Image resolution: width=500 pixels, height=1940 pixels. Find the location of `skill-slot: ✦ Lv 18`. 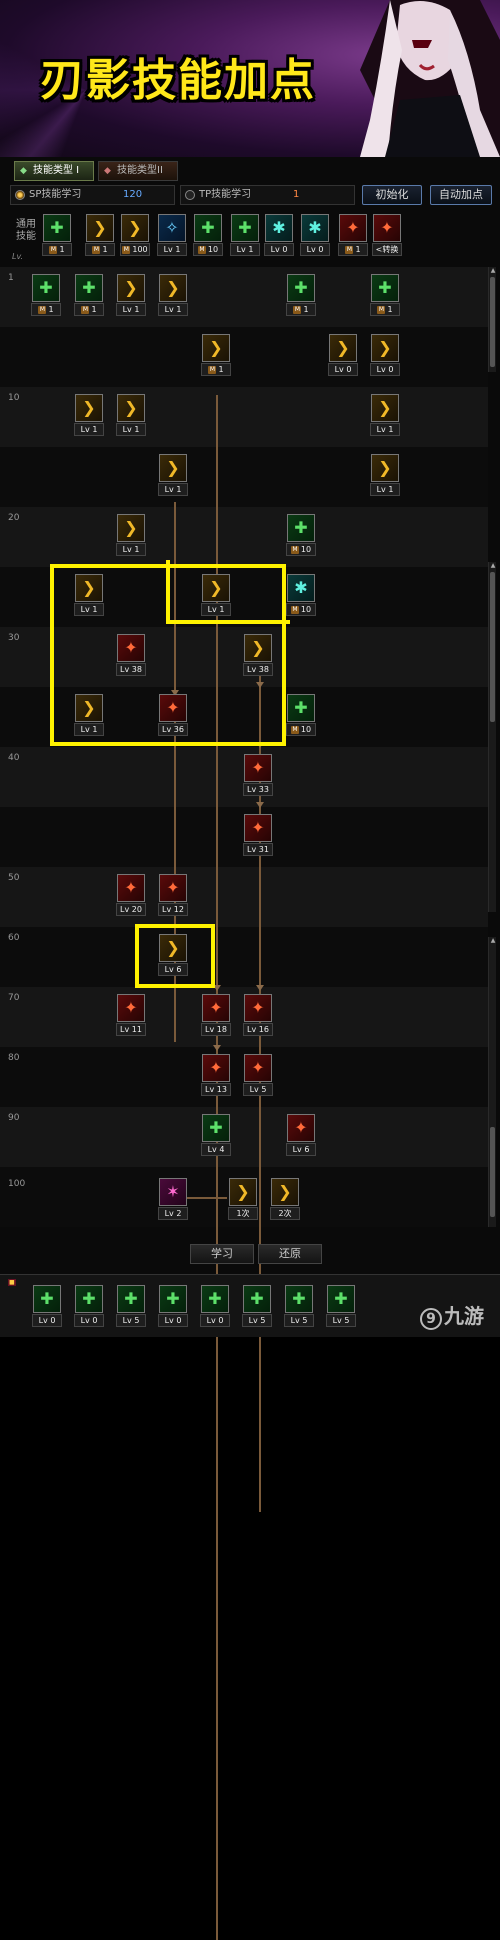

skill-slot: ✦ Lv 18 is located at coordinates (216, 1016).